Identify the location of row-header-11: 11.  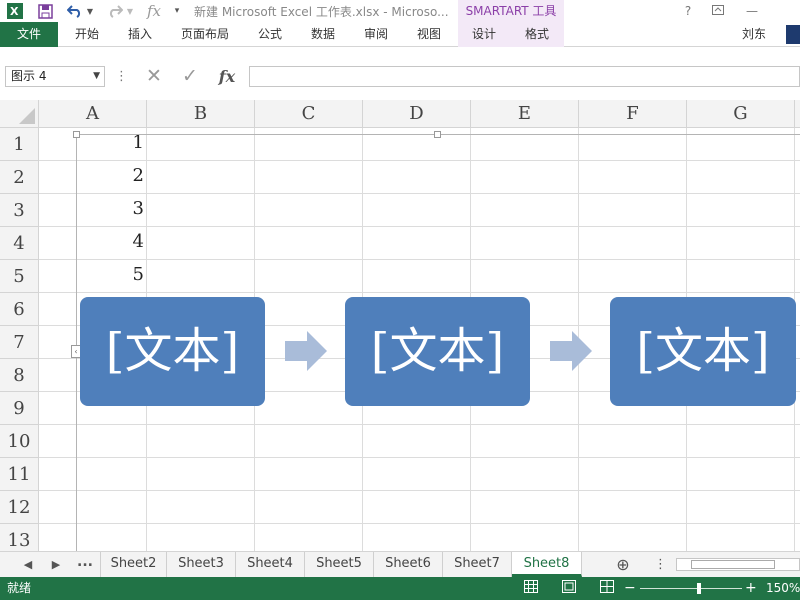
(19, 474).